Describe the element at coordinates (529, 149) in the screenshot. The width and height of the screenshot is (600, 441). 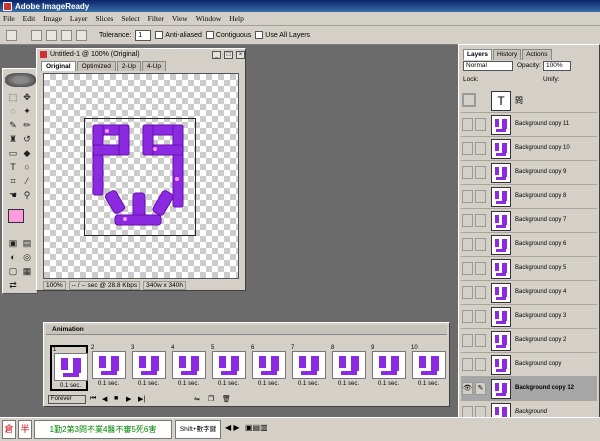
I see `layer-row: Background copy 10` at that location.